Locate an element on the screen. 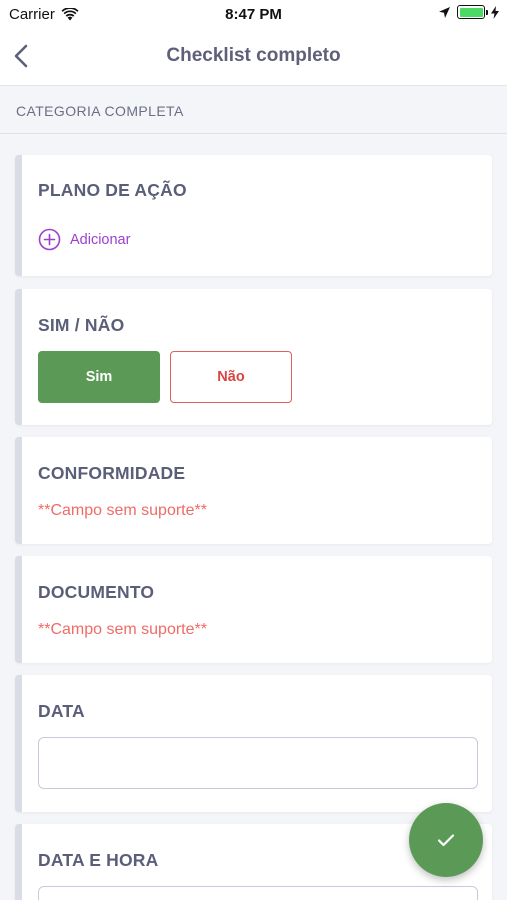 The height and width of the screenshot is (900, 507). status-time: 8:47 PM is located at coordinates (253, 14).